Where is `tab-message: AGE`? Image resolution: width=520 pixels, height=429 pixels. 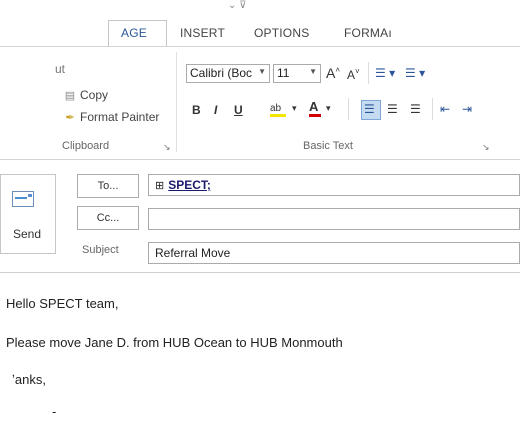
tab-message: AGE is located at coordinates (134, 33).